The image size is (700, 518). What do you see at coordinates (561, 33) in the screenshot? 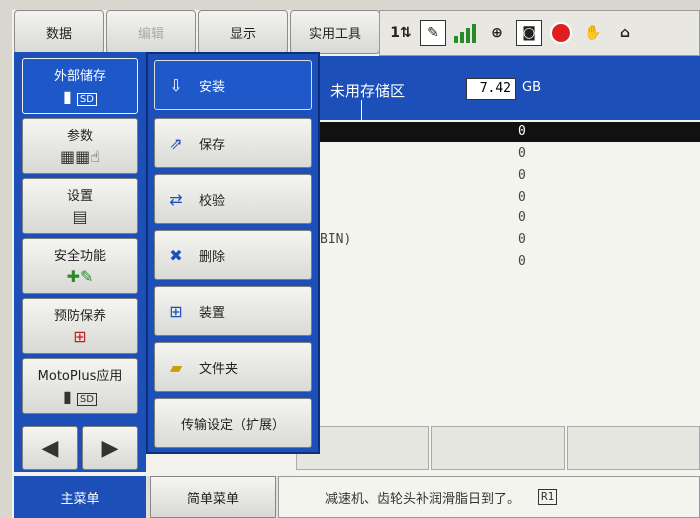
I see `stop-icon` at bounding box center [561, 33].